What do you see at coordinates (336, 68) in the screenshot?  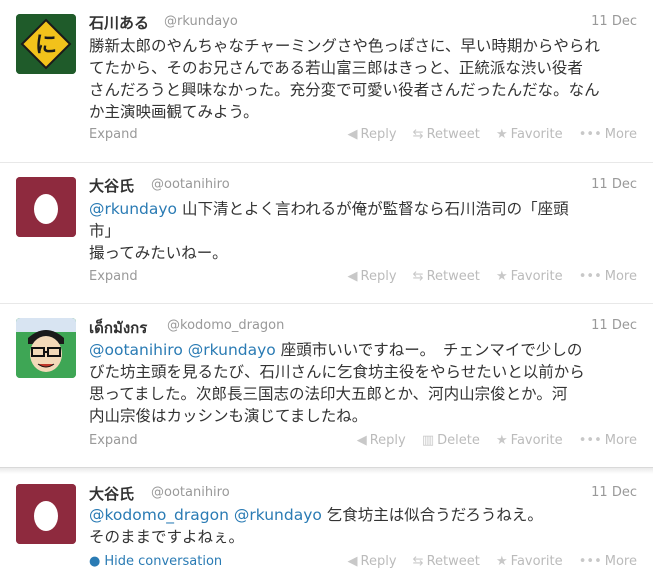 I see `tweet-text-line: てたから、そのお兄さんである若山富三郎はきっと、正統派な渋い役者` at bounding box center [336, 68].